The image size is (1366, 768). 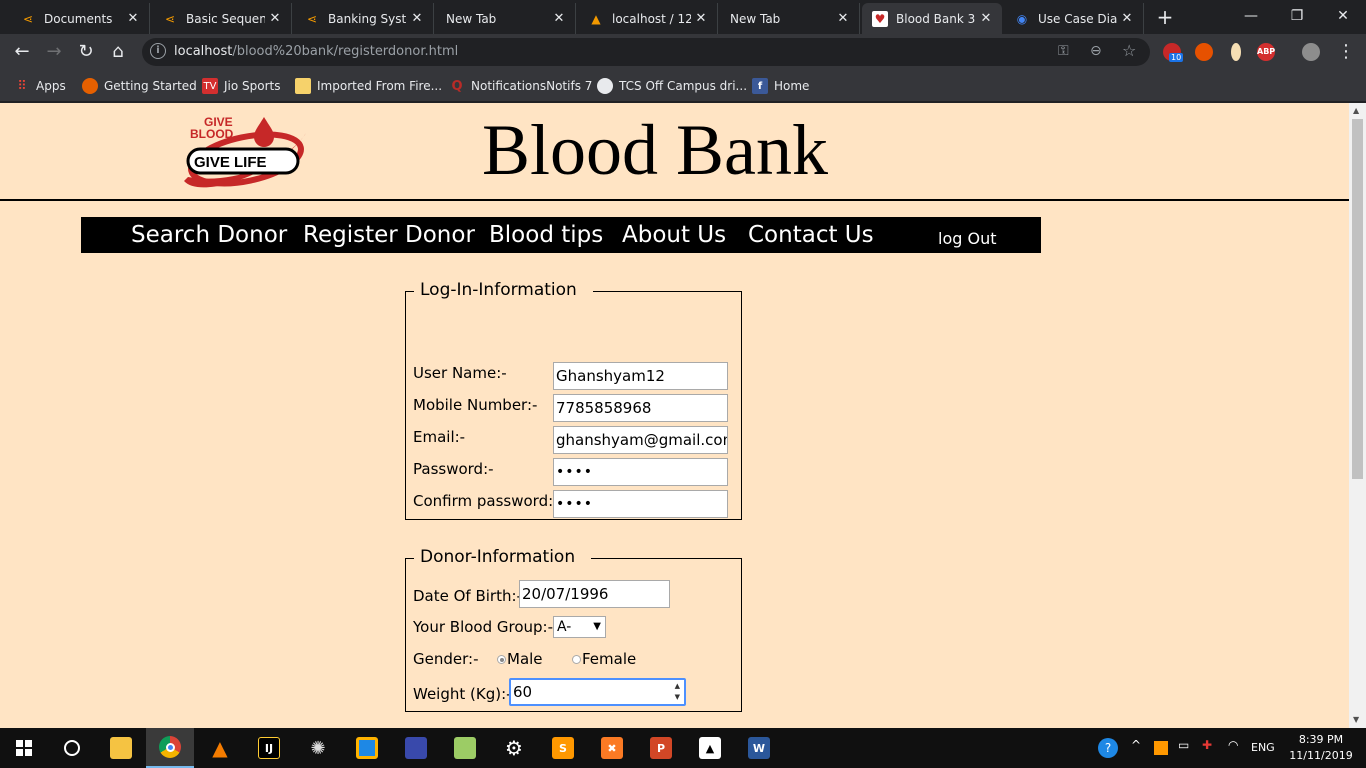 What do you see at coordinates (932, 18) in the screenshot?
I see `tab-blood-bank: ♥ Blood Bank 3m ✕` at bounding box center [932, 18].